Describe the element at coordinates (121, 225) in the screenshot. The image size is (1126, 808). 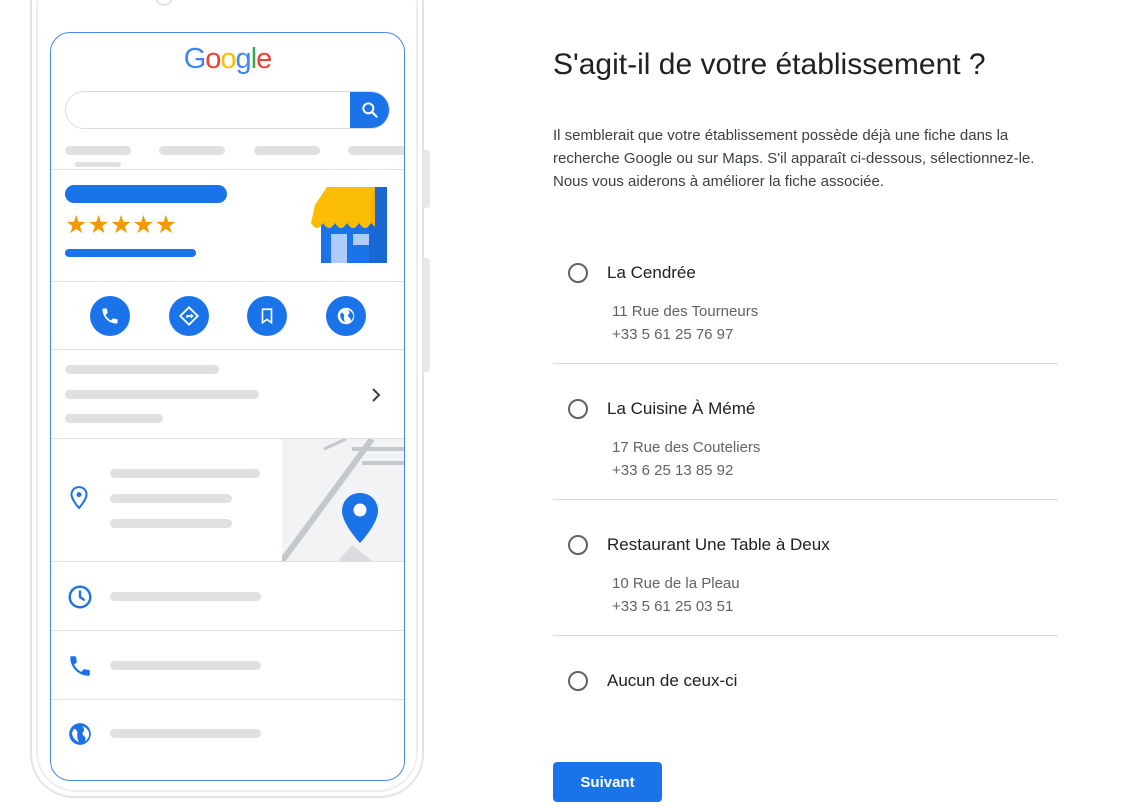
I see `rating-stars: ★★★★★` at that location.